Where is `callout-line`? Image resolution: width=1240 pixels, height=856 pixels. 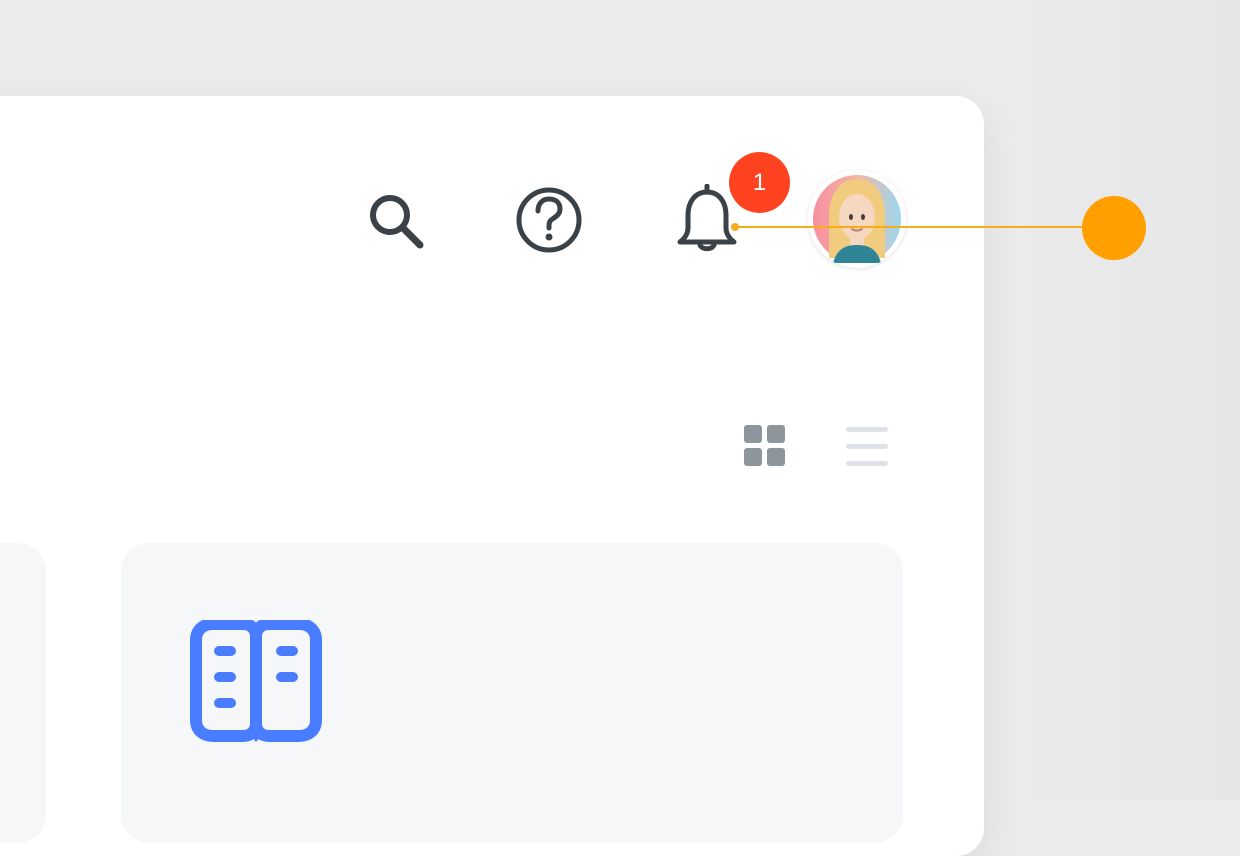 callout-line is located at coordinates (909, 227).